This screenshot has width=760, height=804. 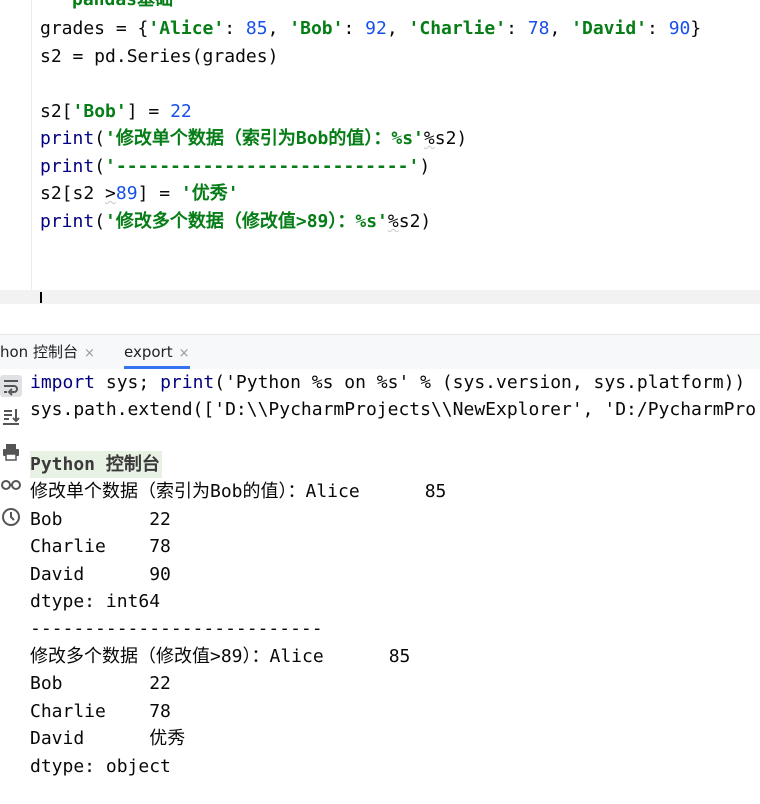 What do you see at coordinates (380, 319) in the screenshot?
I see `panel-gap` at bounding box center [380, 319].